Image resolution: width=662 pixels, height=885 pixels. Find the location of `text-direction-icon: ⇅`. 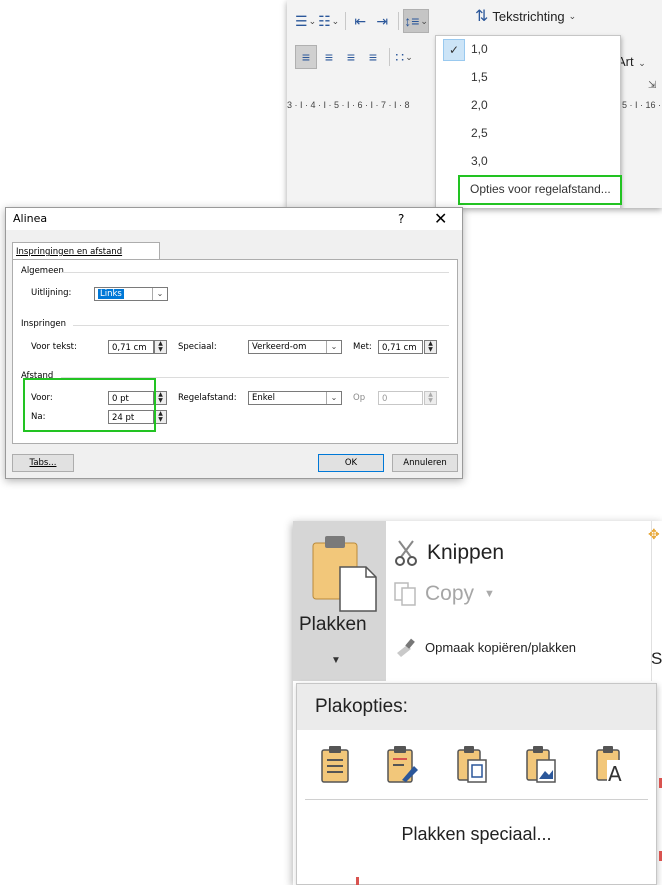

text-direction-icon: ⇅ is located at coordinates (482, 16).